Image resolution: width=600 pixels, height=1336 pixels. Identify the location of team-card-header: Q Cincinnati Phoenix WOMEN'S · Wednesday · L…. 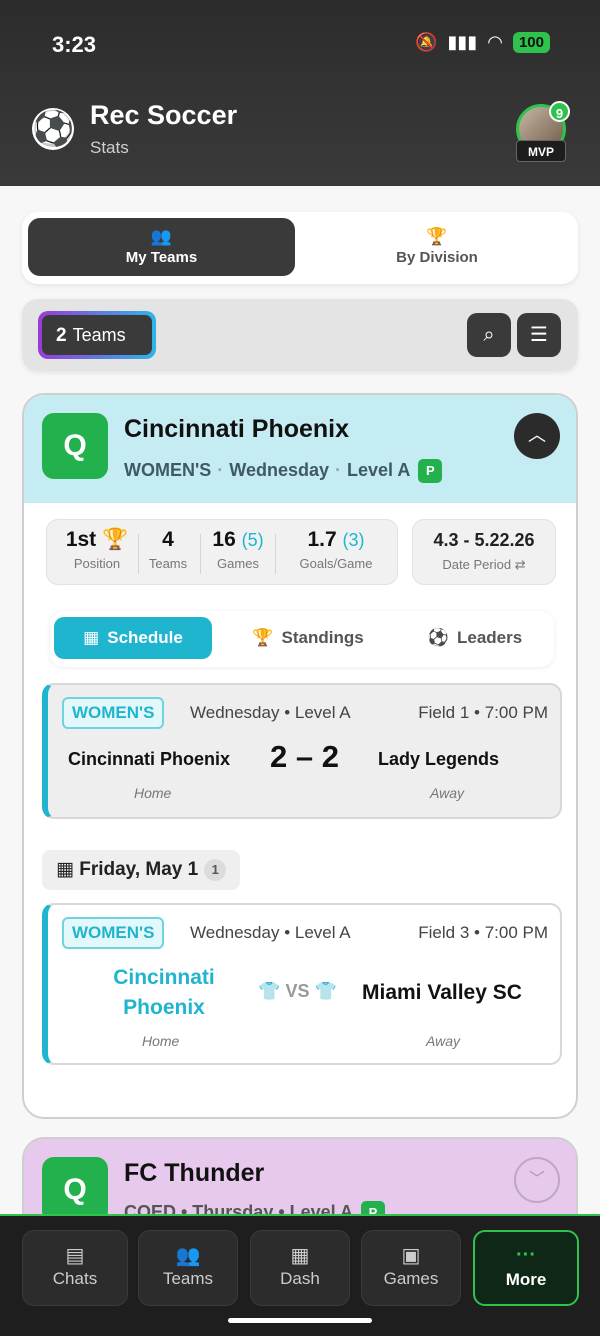
(300, 449).